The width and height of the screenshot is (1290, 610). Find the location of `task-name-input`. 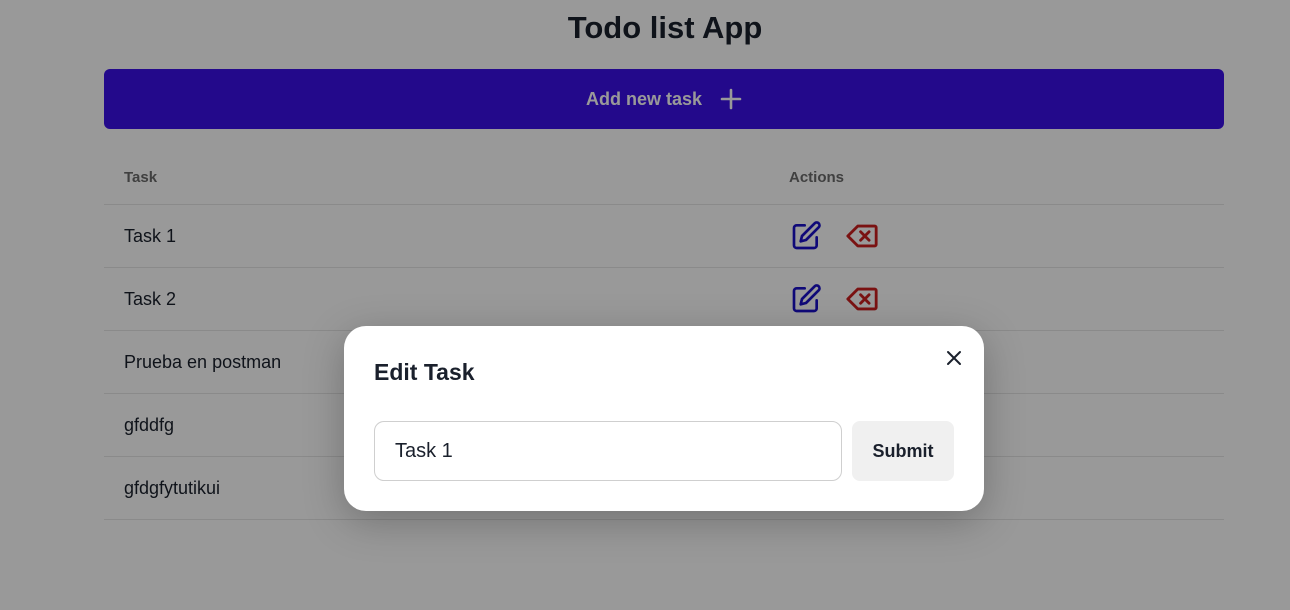

task-name-input is located at coordinates (608, 451).